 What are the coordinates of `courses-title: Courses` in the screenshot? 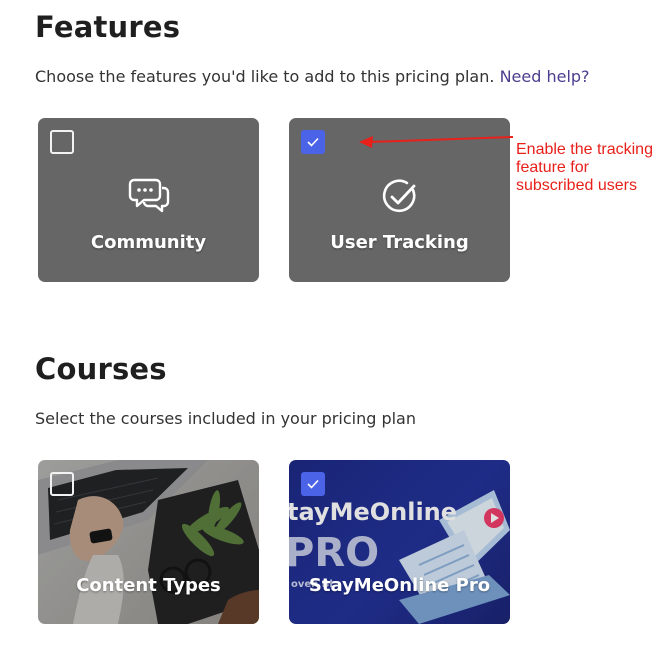 It's located at (101, 369).